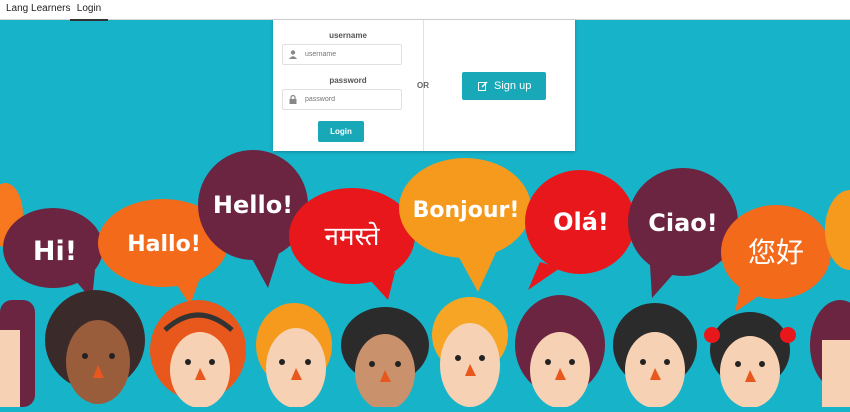 This screenshot has height=412, width=850. Describe the element at coordinates (89, 10) in the screenshot. I see `nav-login-link: Login` at that location.